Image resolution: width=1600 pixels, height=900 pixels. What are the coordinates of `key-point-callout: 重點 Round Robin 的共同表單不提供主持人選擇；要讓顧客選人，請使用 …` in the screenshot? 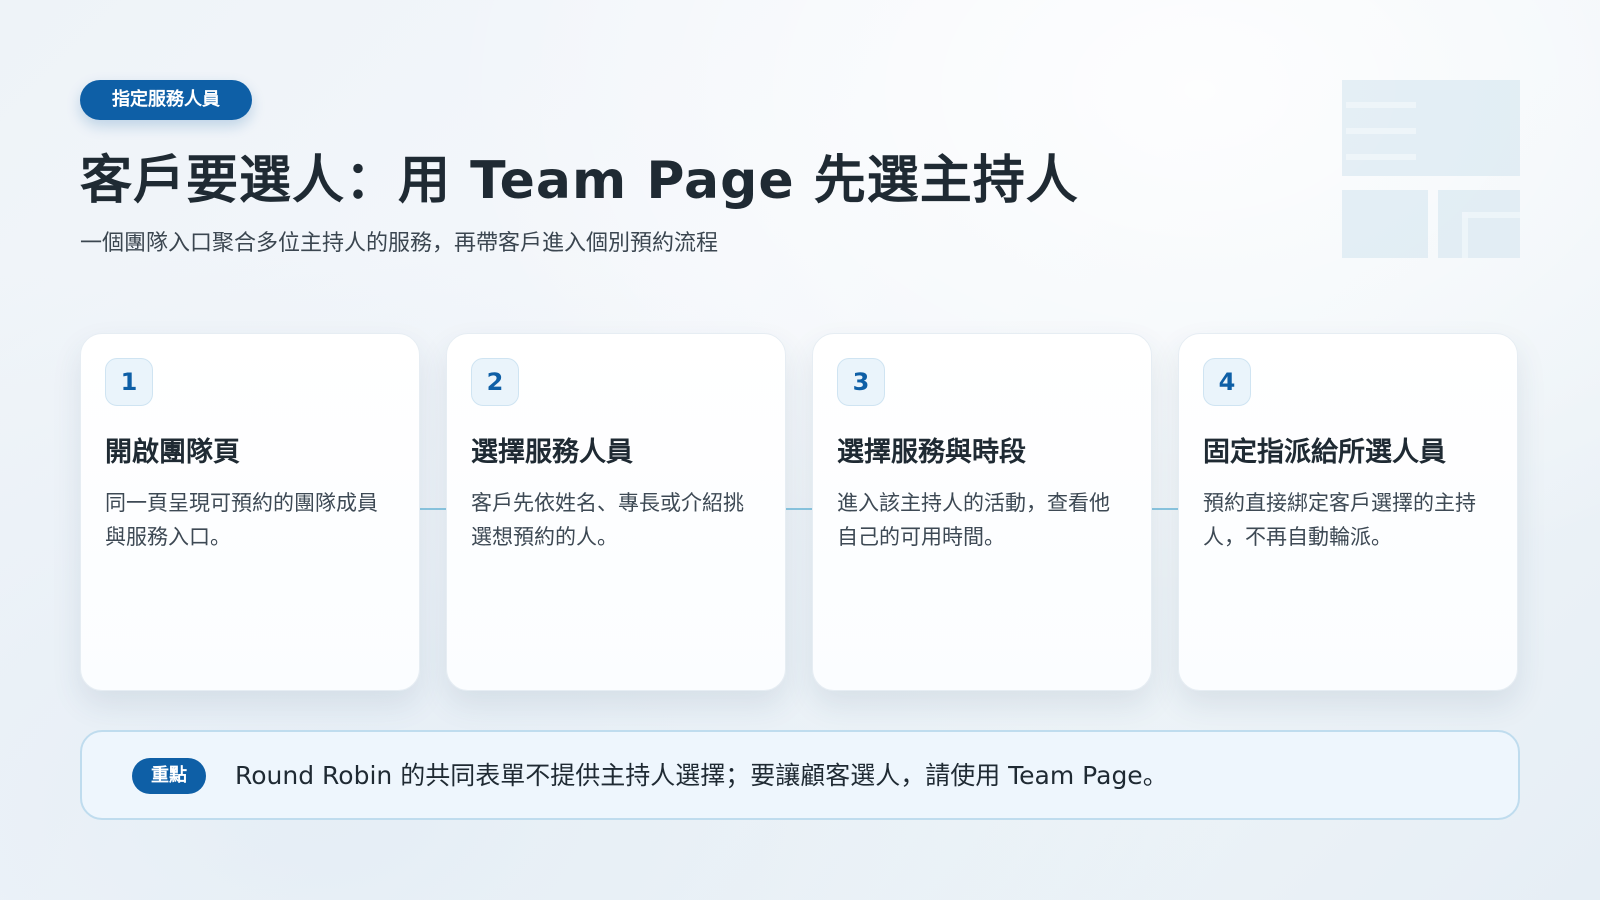 It's located at (800, 775).